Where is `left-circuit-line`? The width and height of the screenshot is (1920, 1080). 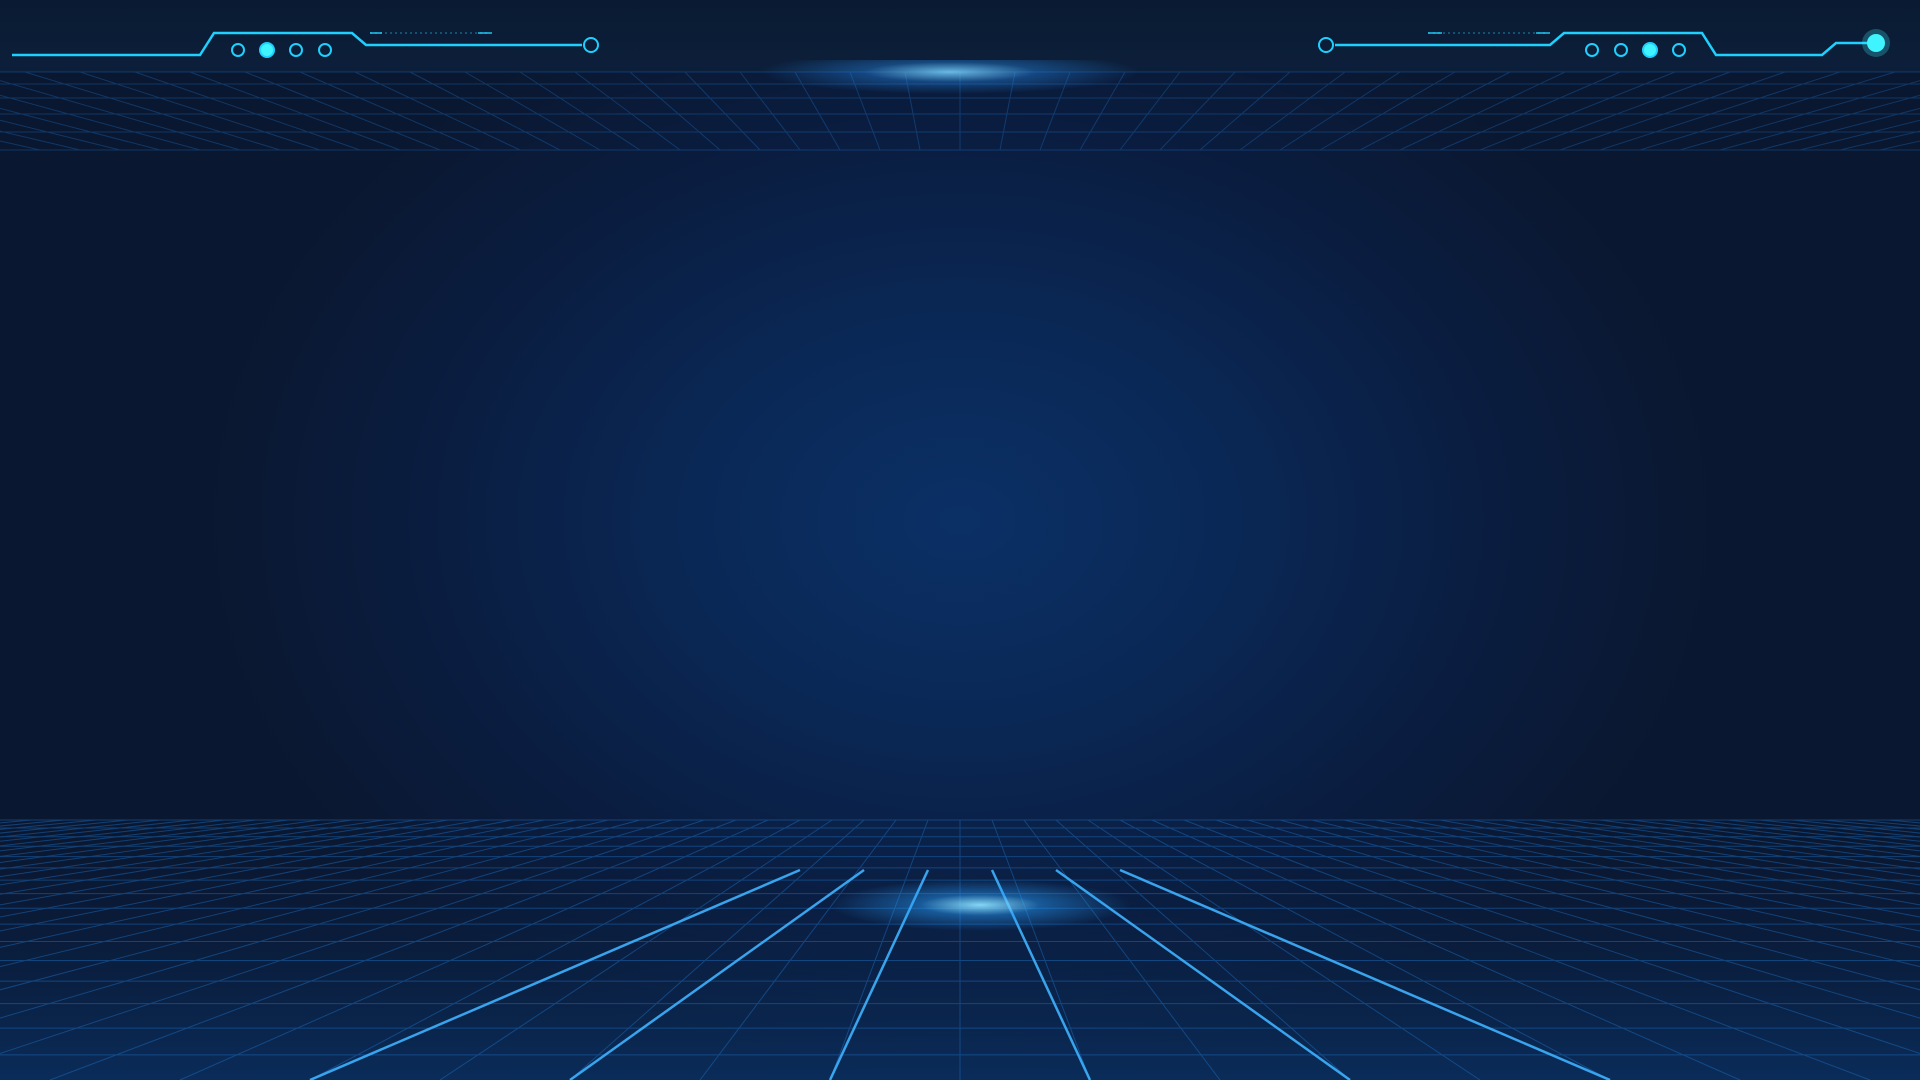
left-circuit-line is located at coordinates (305, 44).